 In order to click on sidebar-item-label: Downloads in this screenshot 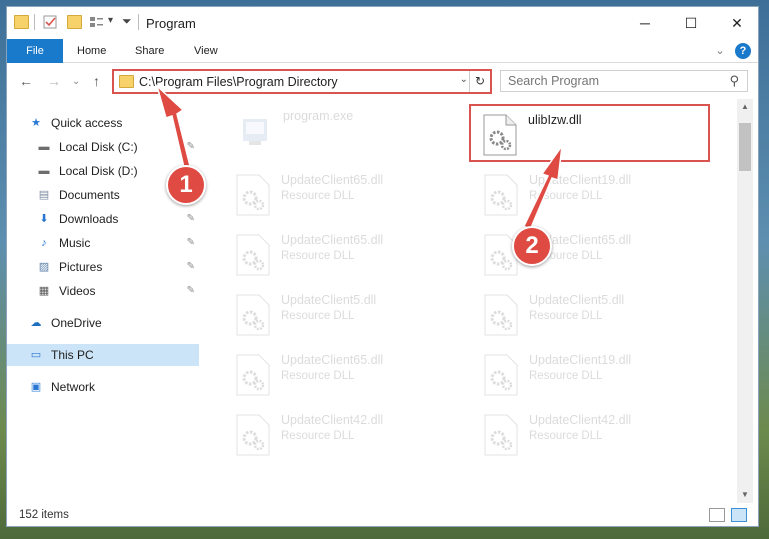, I will do `click(89, 219)`.